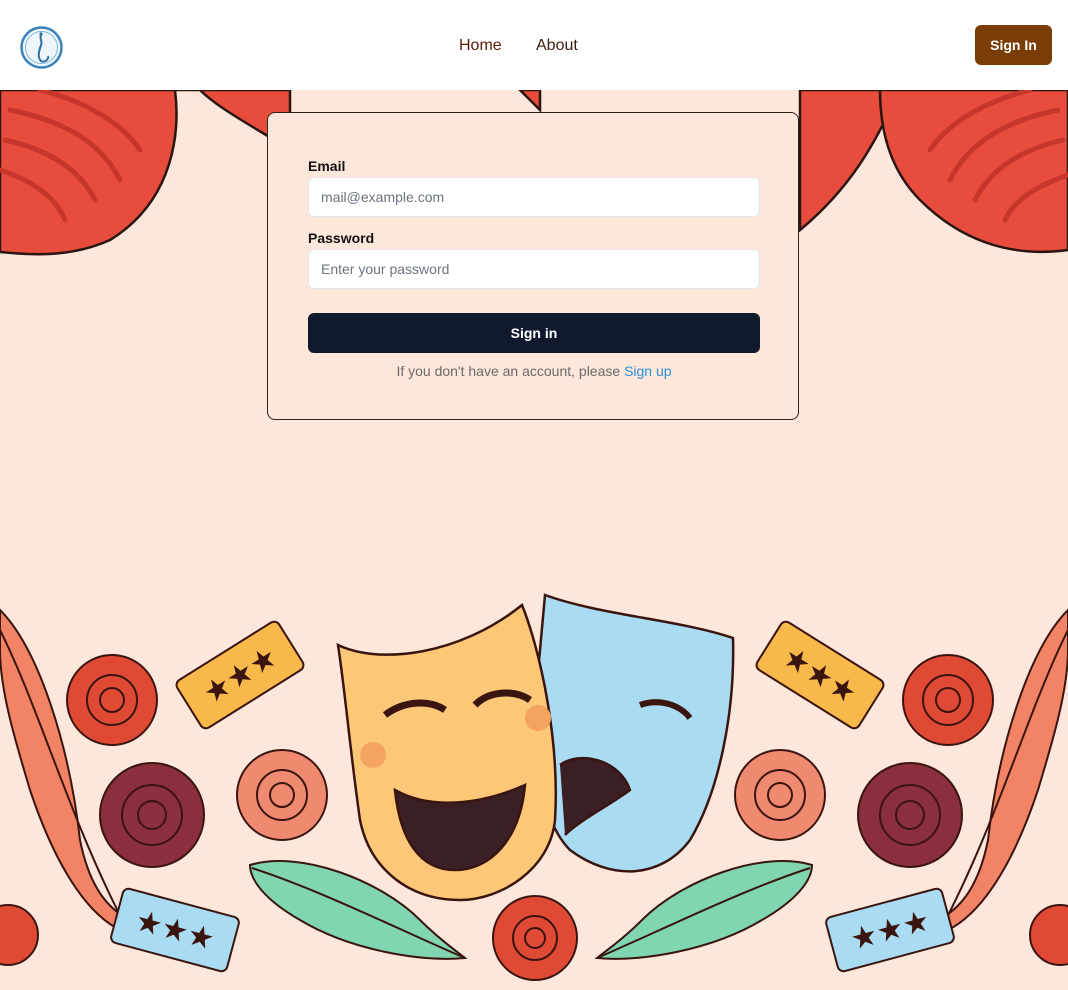 Image resolution: width=1068 pixels, height=990 pixels. What do you see at coordinates (557, 46) in the screenshot?
I see `nav-about-link: About` at bounding box center [557, 46].